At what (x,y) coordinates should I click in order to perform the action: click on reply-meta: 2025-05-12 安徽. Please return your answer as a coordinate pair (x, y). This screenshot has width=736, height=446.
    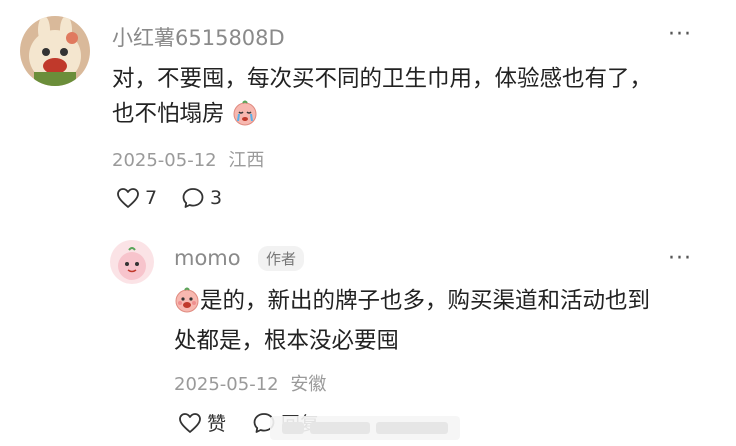
    Looking at the image, I should click on (250, 383).